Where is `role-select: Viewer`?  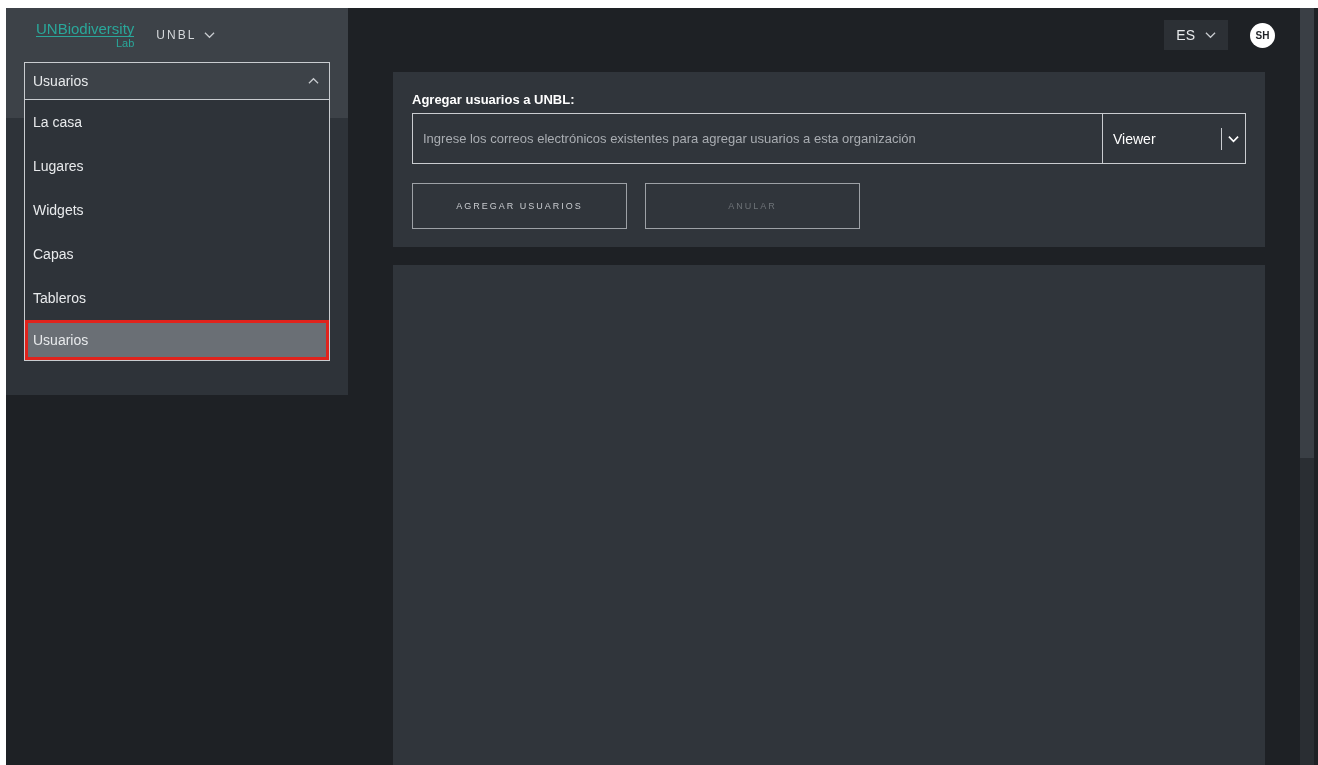 role-select: Viewer is located at coordinates (1174, 138).